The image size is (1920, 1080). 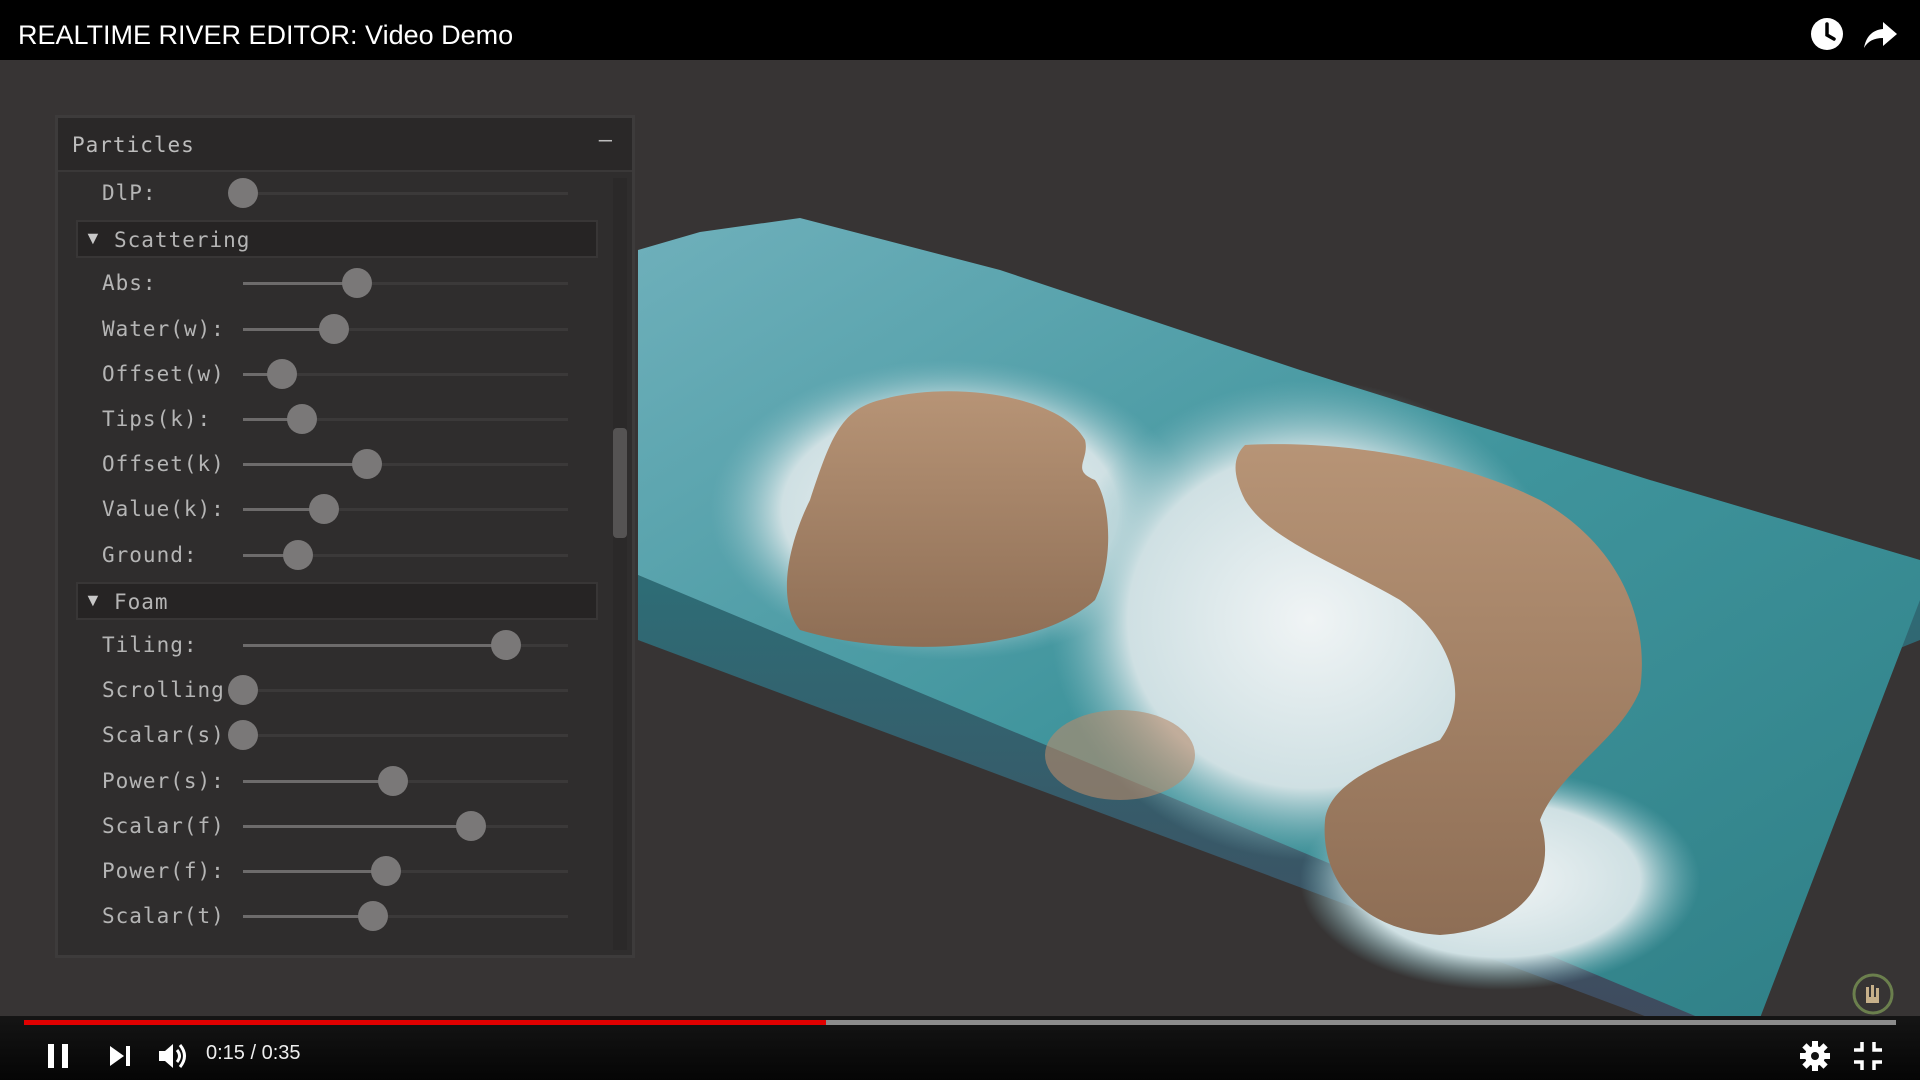 I want to click on share-arrow-icon, so click(x=1881, y=34).